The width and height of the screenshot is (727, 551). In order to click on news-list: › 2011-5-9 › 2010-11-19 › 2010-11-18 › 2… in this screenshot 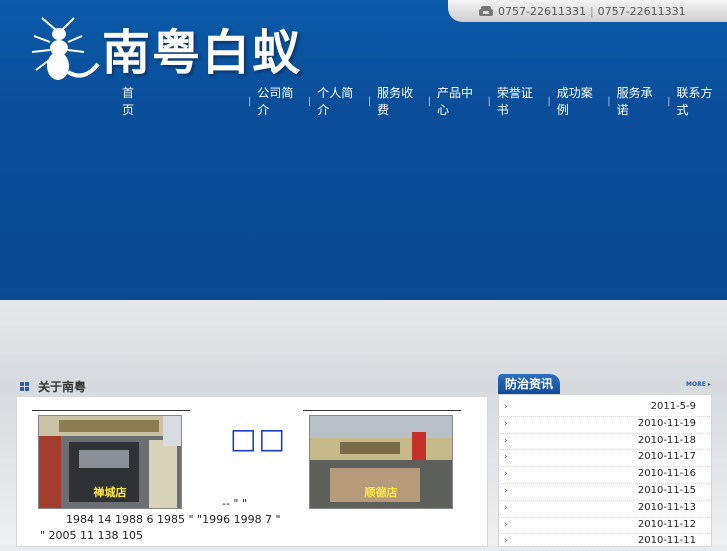, I will do `click(604, 475)`.